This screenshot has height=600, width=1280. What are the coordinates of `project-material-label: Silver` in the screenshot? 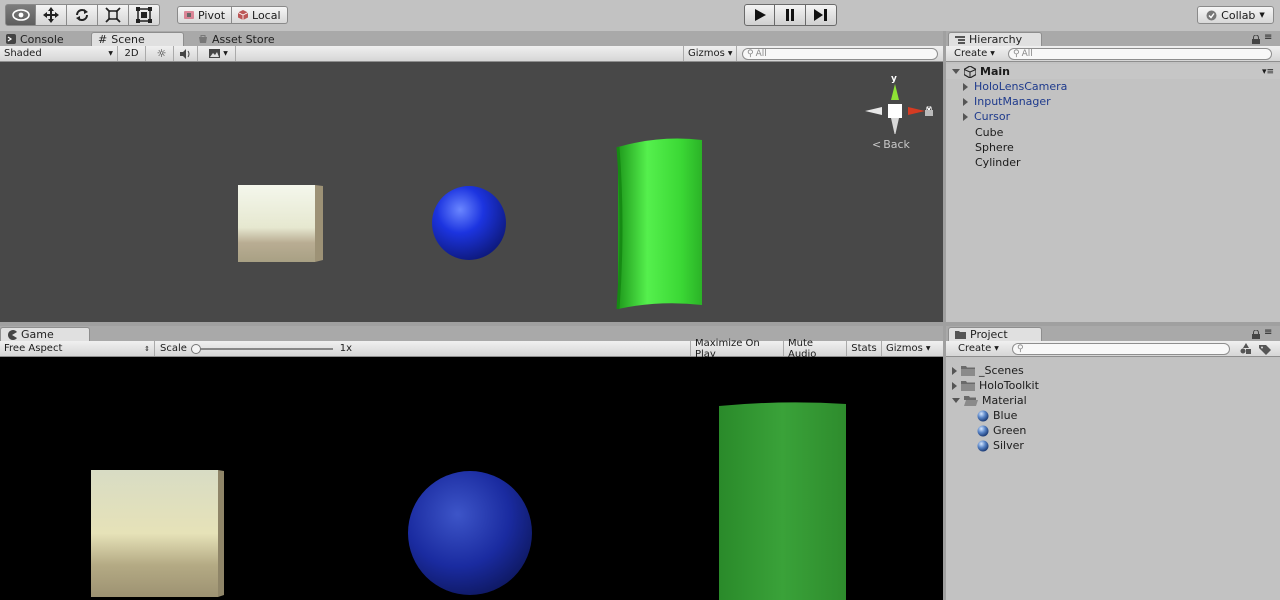 It's located at (1008, 445).